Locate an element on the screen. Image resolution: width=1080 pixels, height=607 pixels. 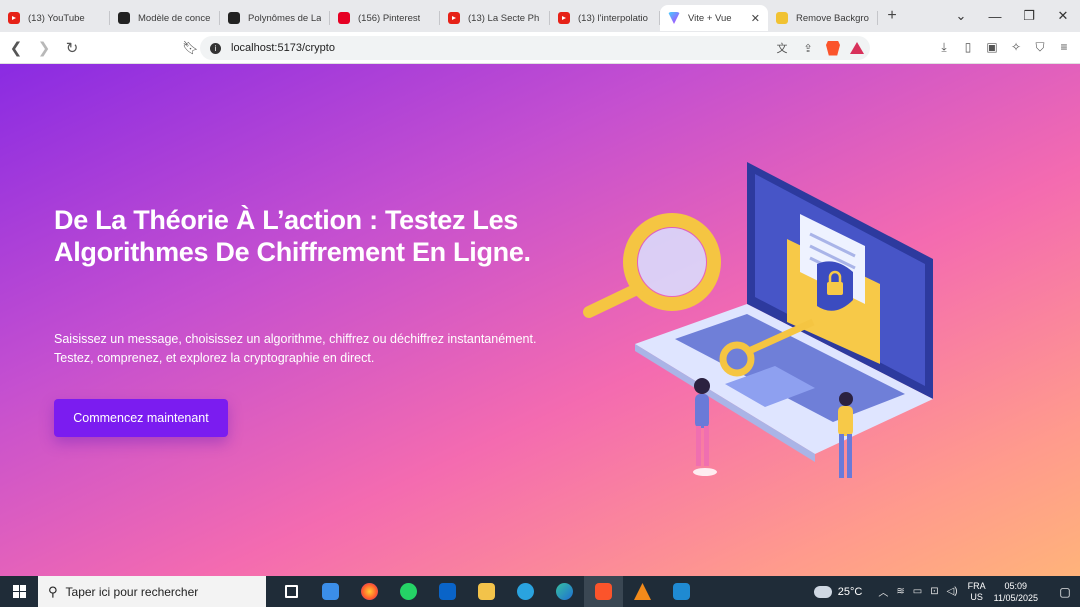
store-icon is located at coordinates (330, 591).